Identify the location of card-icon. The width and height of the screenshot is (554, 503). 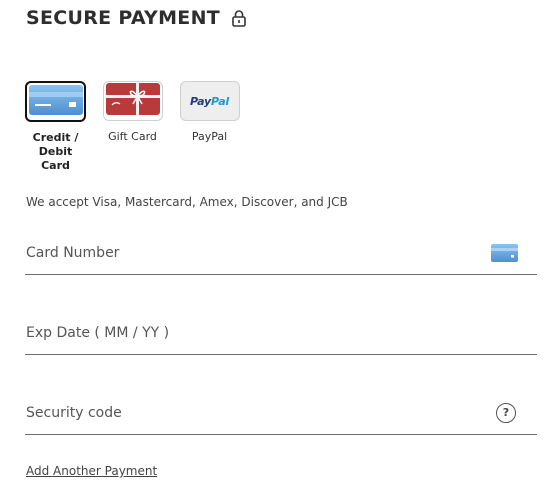
(504, 253).